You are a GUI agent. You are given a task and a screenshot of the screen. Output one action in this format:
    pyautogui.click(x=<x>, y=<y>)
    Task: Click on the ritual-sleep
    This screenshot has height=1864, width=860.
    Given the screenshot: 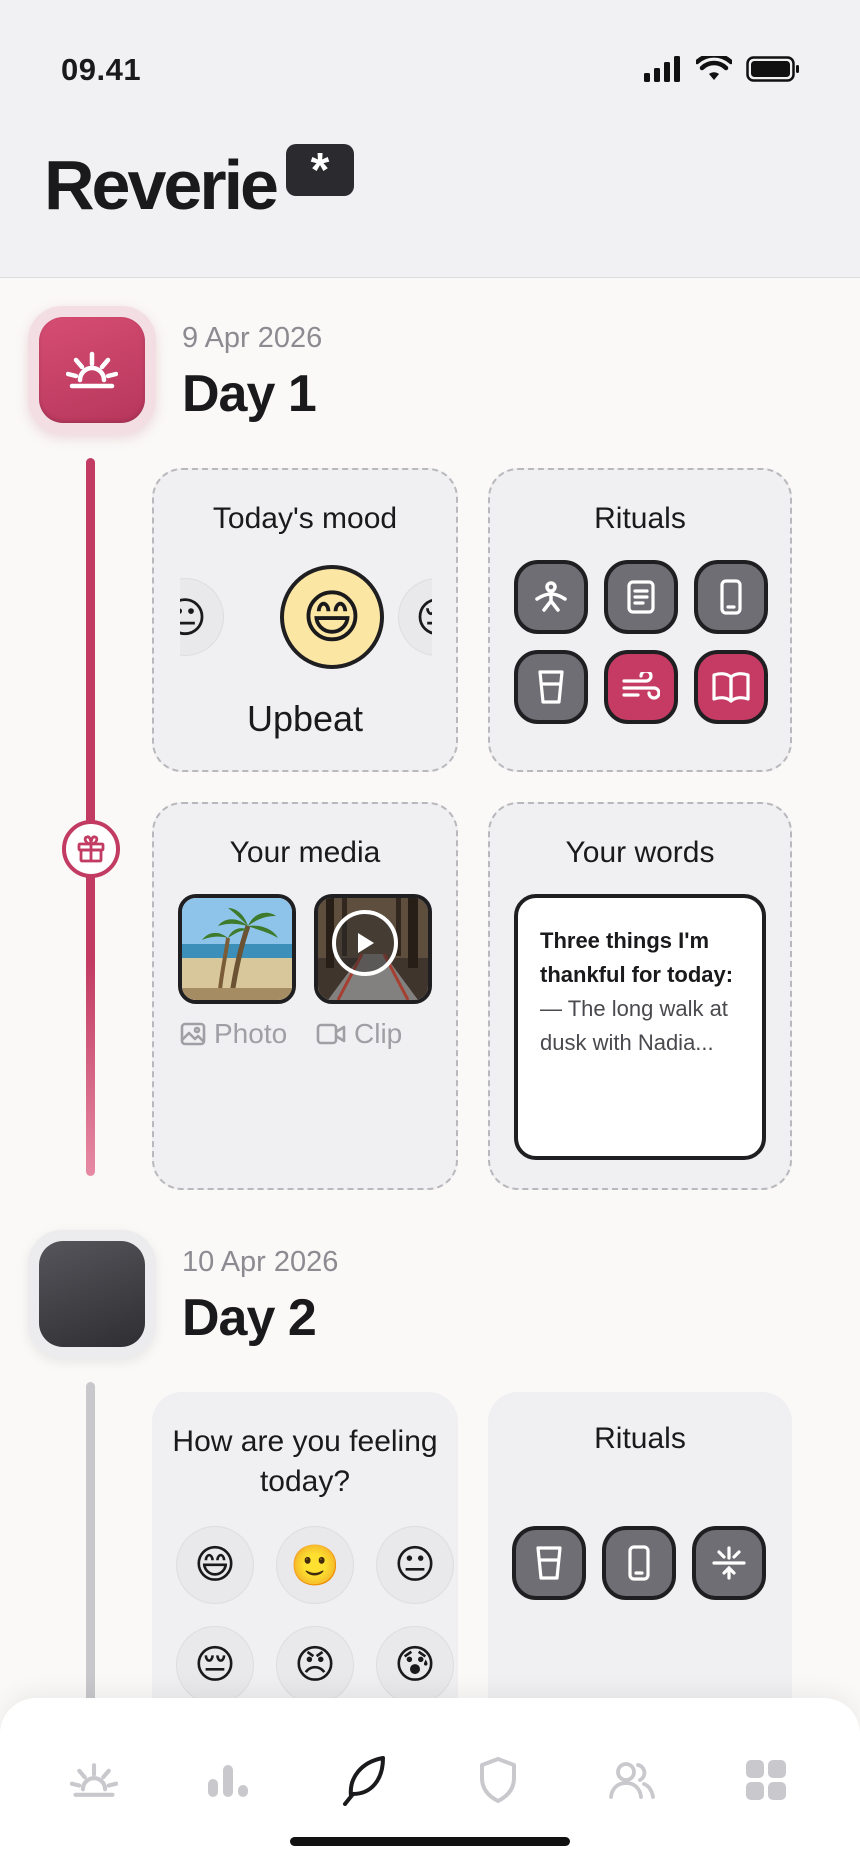 What is the action you would take?
    pyautogui.click(x=729, y=1563)
    